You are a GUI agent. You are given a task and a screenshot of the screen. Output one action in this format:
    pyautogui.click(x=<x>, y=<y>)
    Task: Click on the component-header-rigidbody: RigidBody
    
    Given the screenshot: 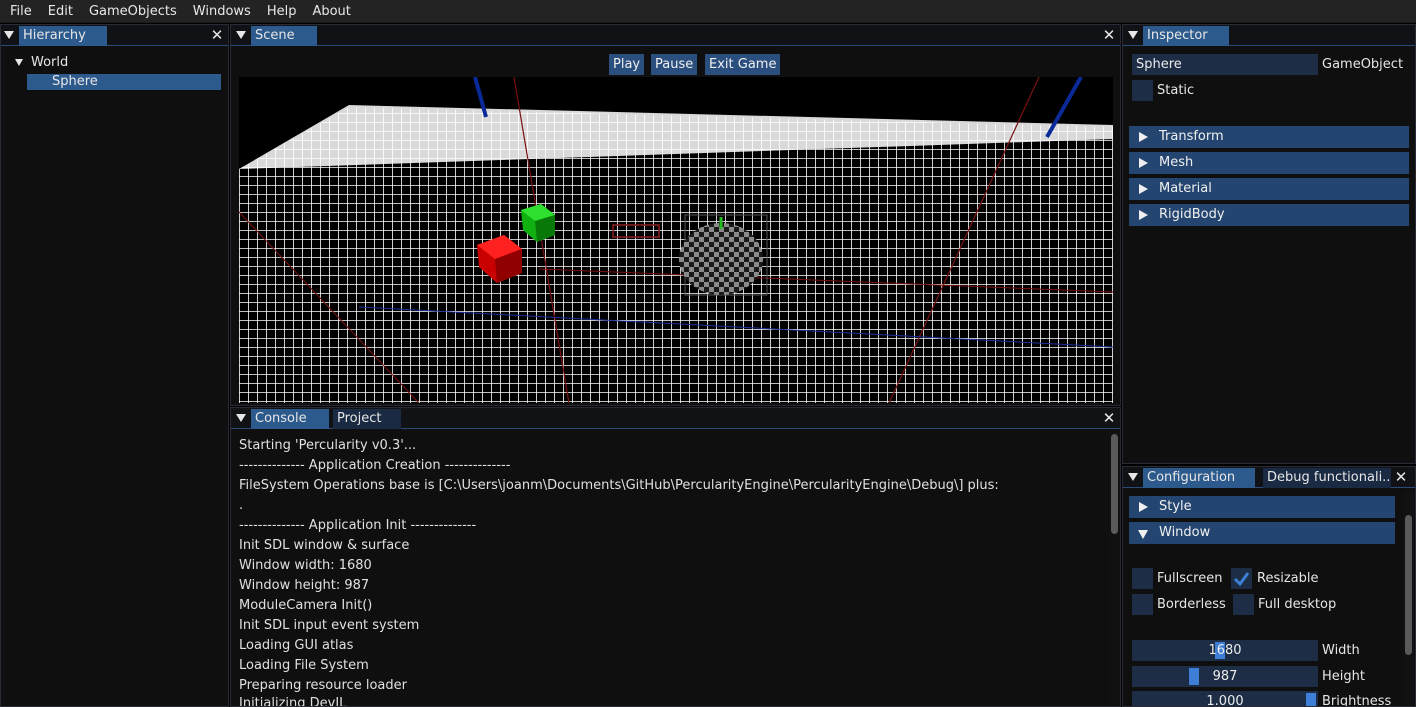 What is the action you would take?
    pyautogui.click(x=1269, y=215)
    